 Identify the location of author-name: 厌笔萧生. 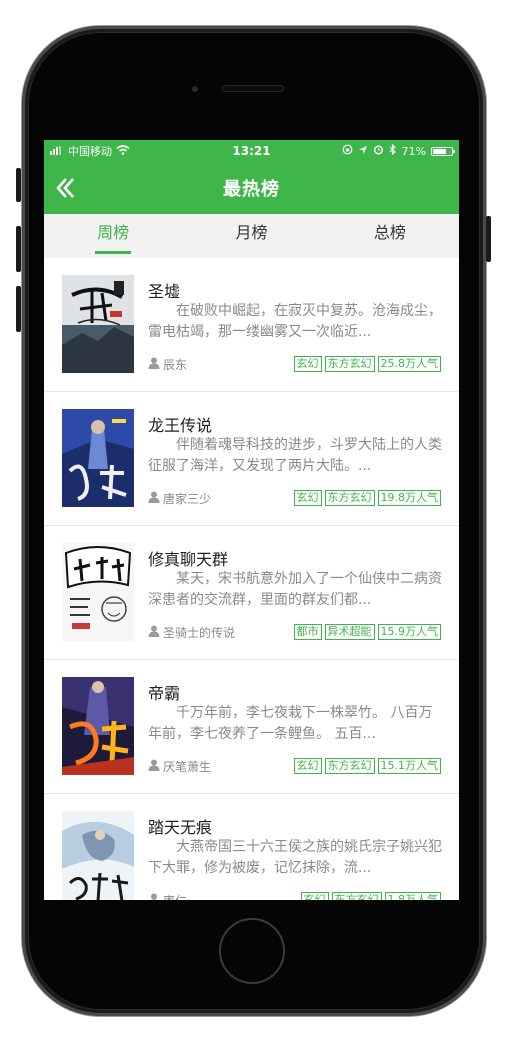
(187, 767).